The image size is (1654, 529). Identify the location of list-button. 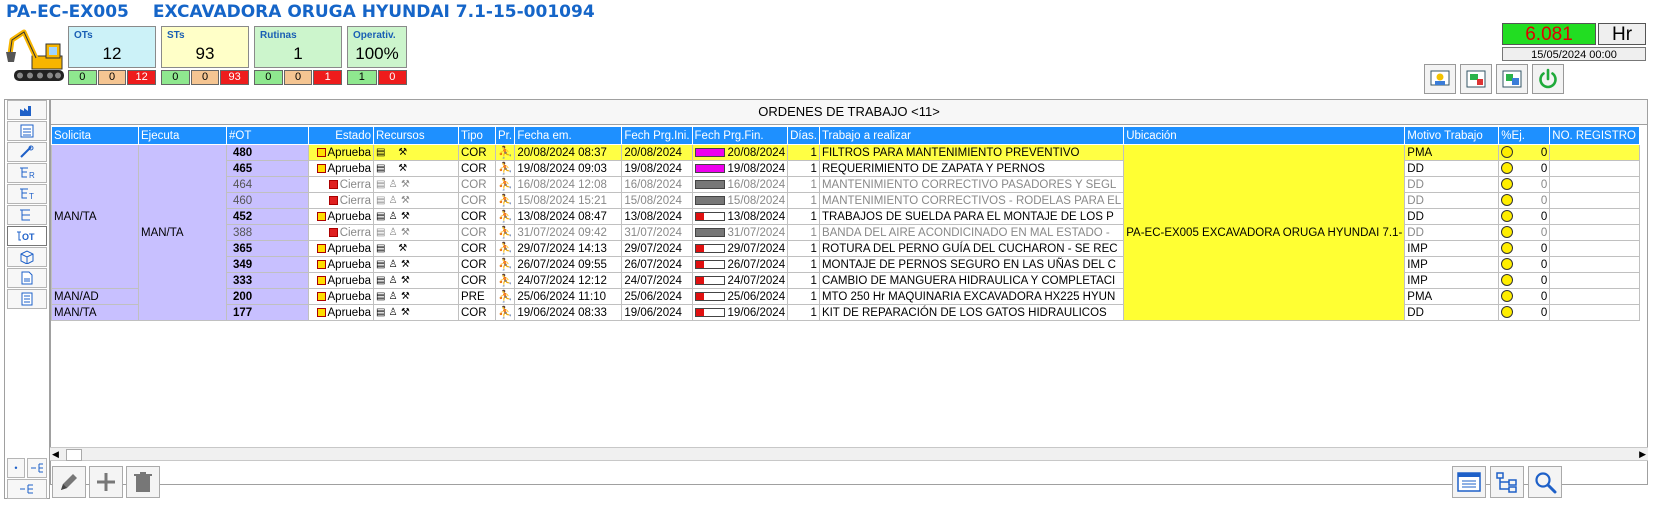
(27, 131).